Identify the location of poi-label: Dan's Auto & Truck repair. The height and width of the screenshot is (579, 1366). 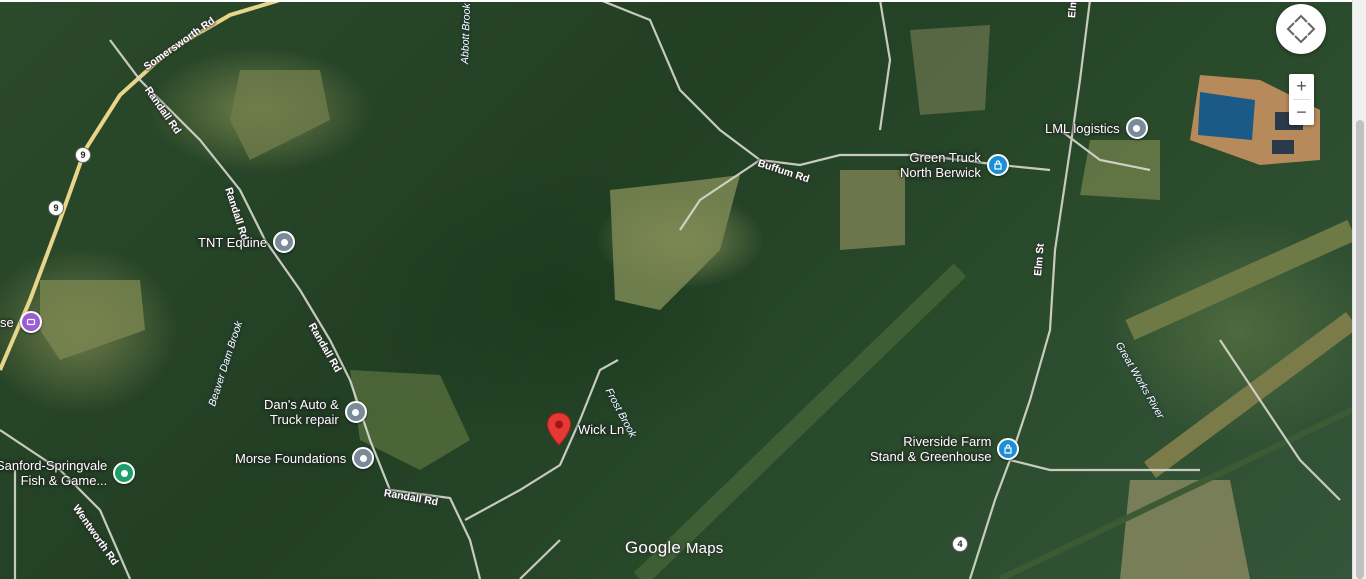
(301, 412).